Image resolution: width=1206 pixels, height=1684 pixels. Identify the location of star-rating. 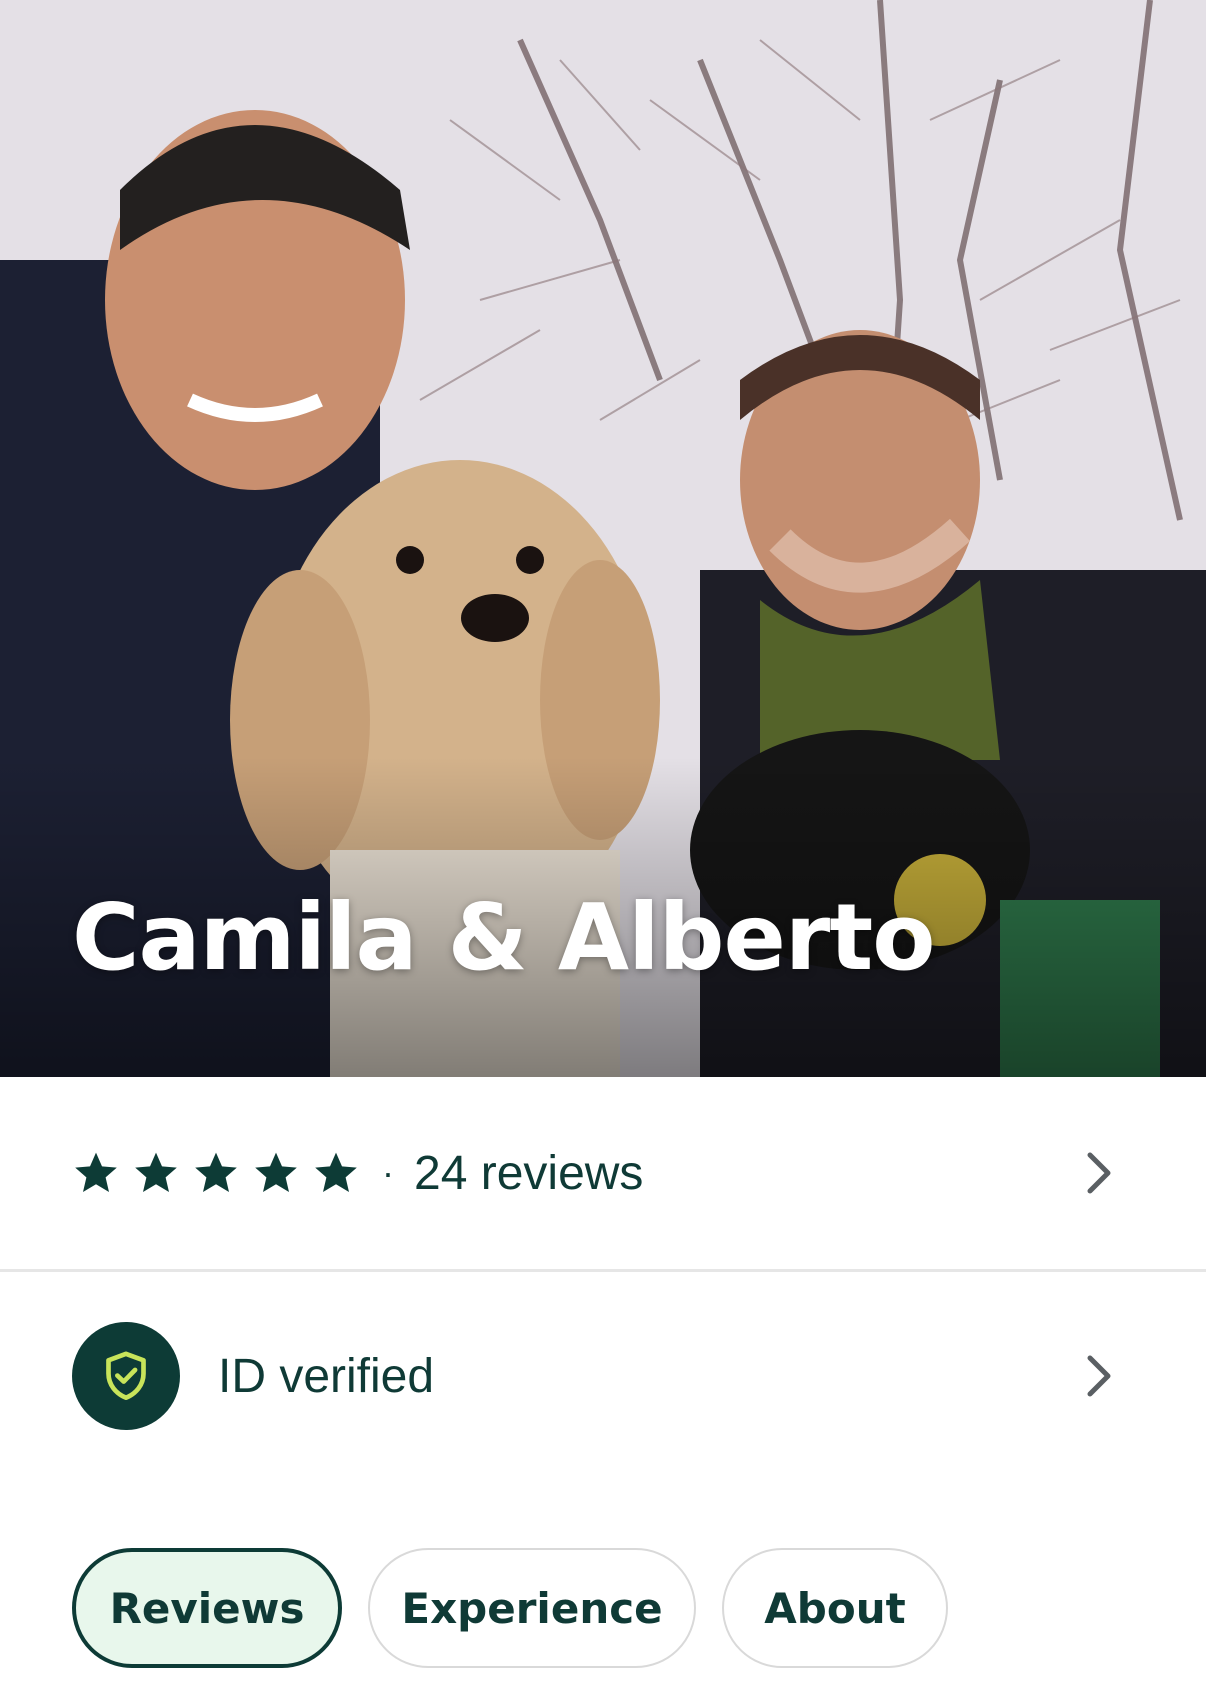
(216, 1173).